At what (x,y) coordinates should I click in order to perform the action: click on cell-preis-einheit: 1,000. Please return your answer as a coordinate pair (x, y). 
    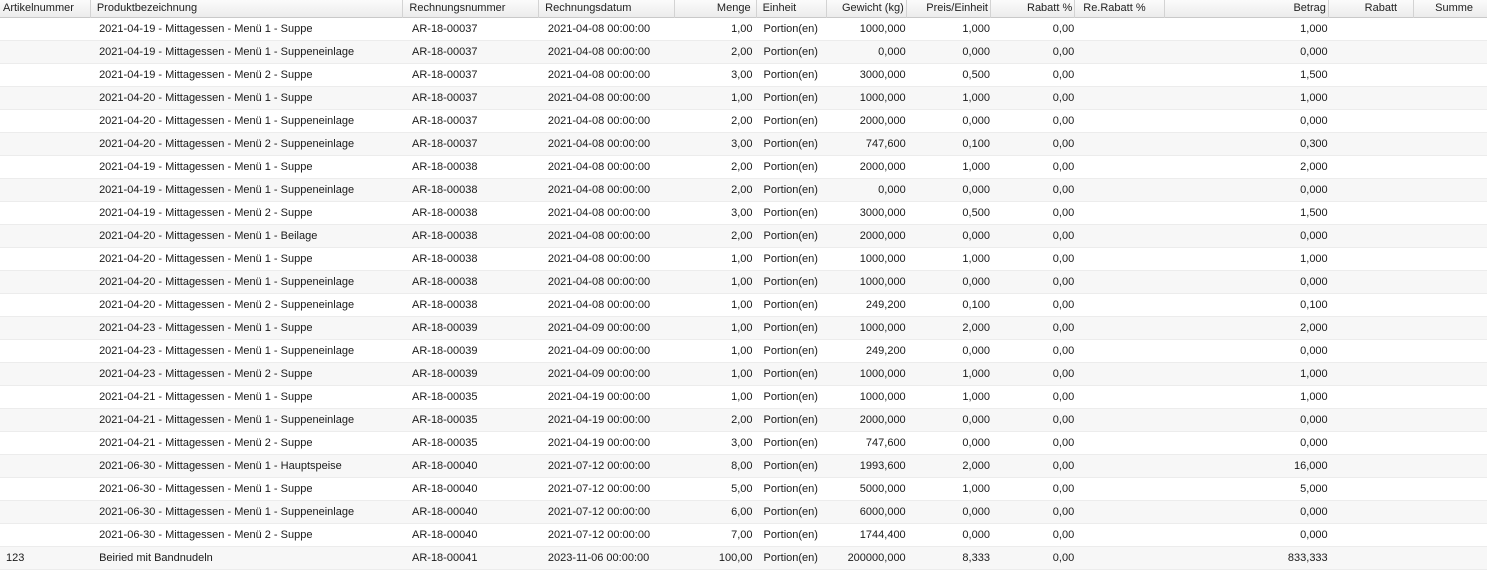
    Looking at the image, I should click on (976, 98).